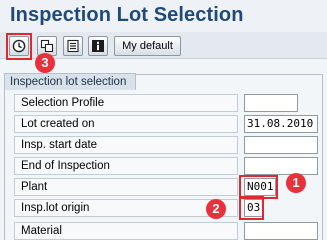  I want to click on info-icon, so click(98, 46).